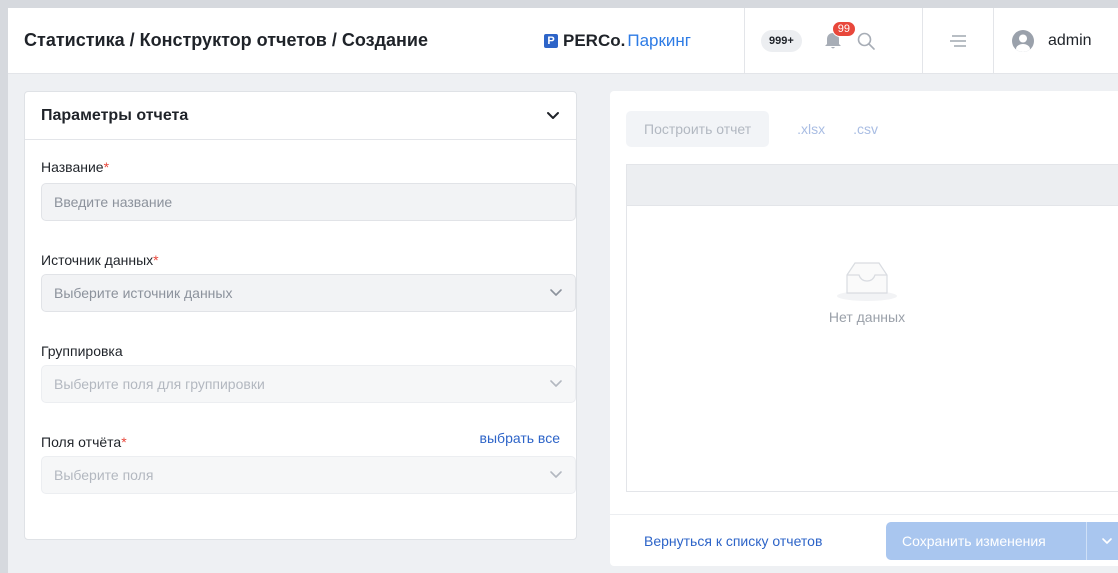 The image size is (1118, 573). I want to click on save-changes-button: Сохранить изменения, so click(986, 541).